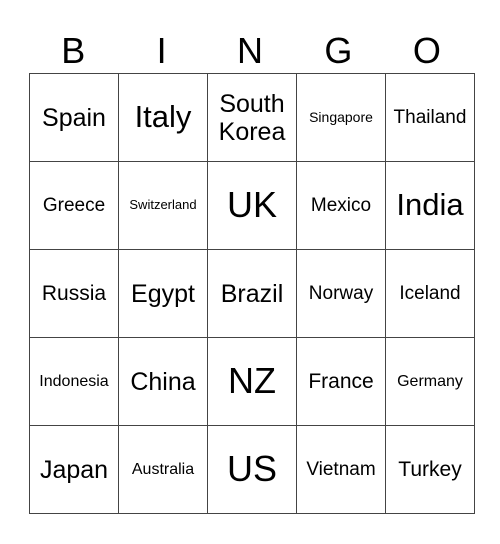 Image resolution: width=500 pixels, height=544 pixels. Describe the element at coordinates (74, 381) in the screenshot. I see `bingo-cell: Indonesia` at that location.